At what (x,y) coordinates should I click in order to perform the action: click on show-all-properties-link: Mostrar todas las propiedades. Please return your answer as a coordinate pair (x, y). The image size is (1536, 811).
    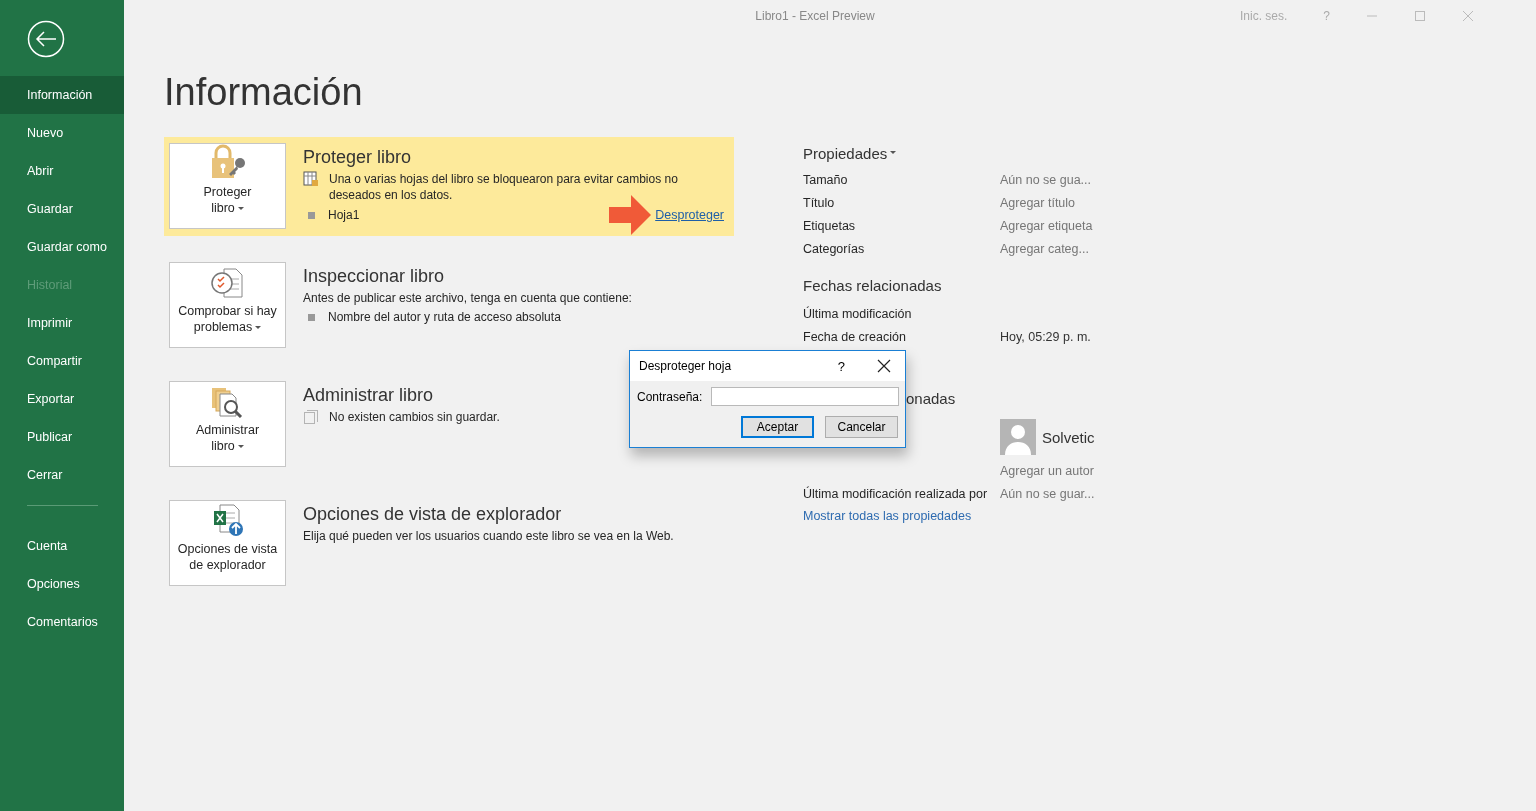
    Looking at the image, I should click on (963, 516).